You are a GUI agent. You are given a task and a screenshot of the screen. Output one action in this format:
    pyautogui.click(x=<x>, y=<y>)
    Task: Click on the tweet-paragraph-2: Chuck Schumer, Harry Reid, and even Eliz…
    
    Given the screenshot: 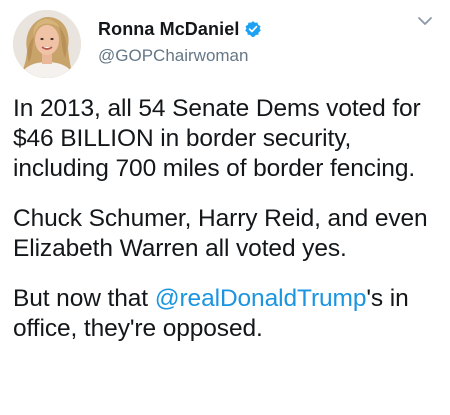 What is the action you would take?
    pyautogui.click(x=220, y=233)
    